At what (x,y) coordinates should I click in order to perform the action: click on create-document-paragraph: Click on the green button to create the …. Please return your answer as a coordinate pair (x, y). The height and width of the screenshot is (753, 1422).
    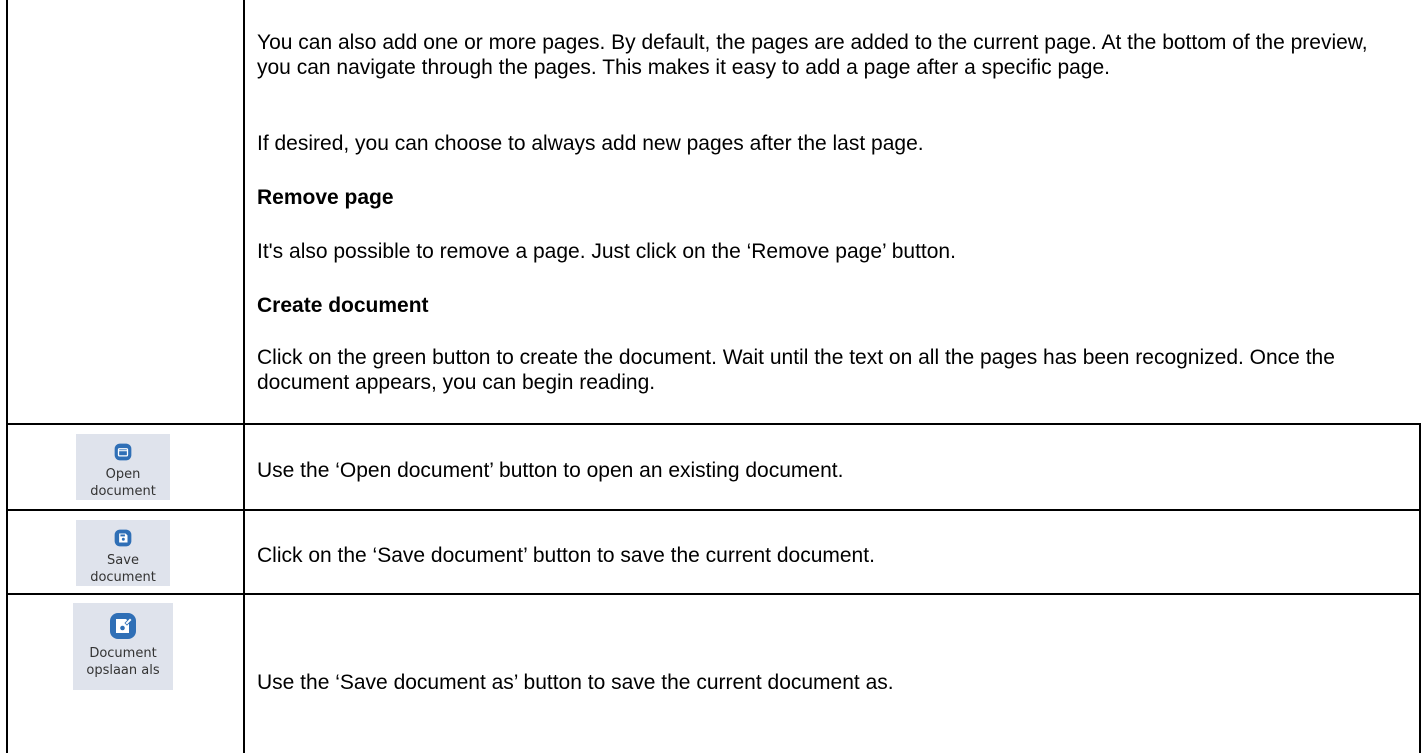
    Looking at the image, I should click on (796, 370).